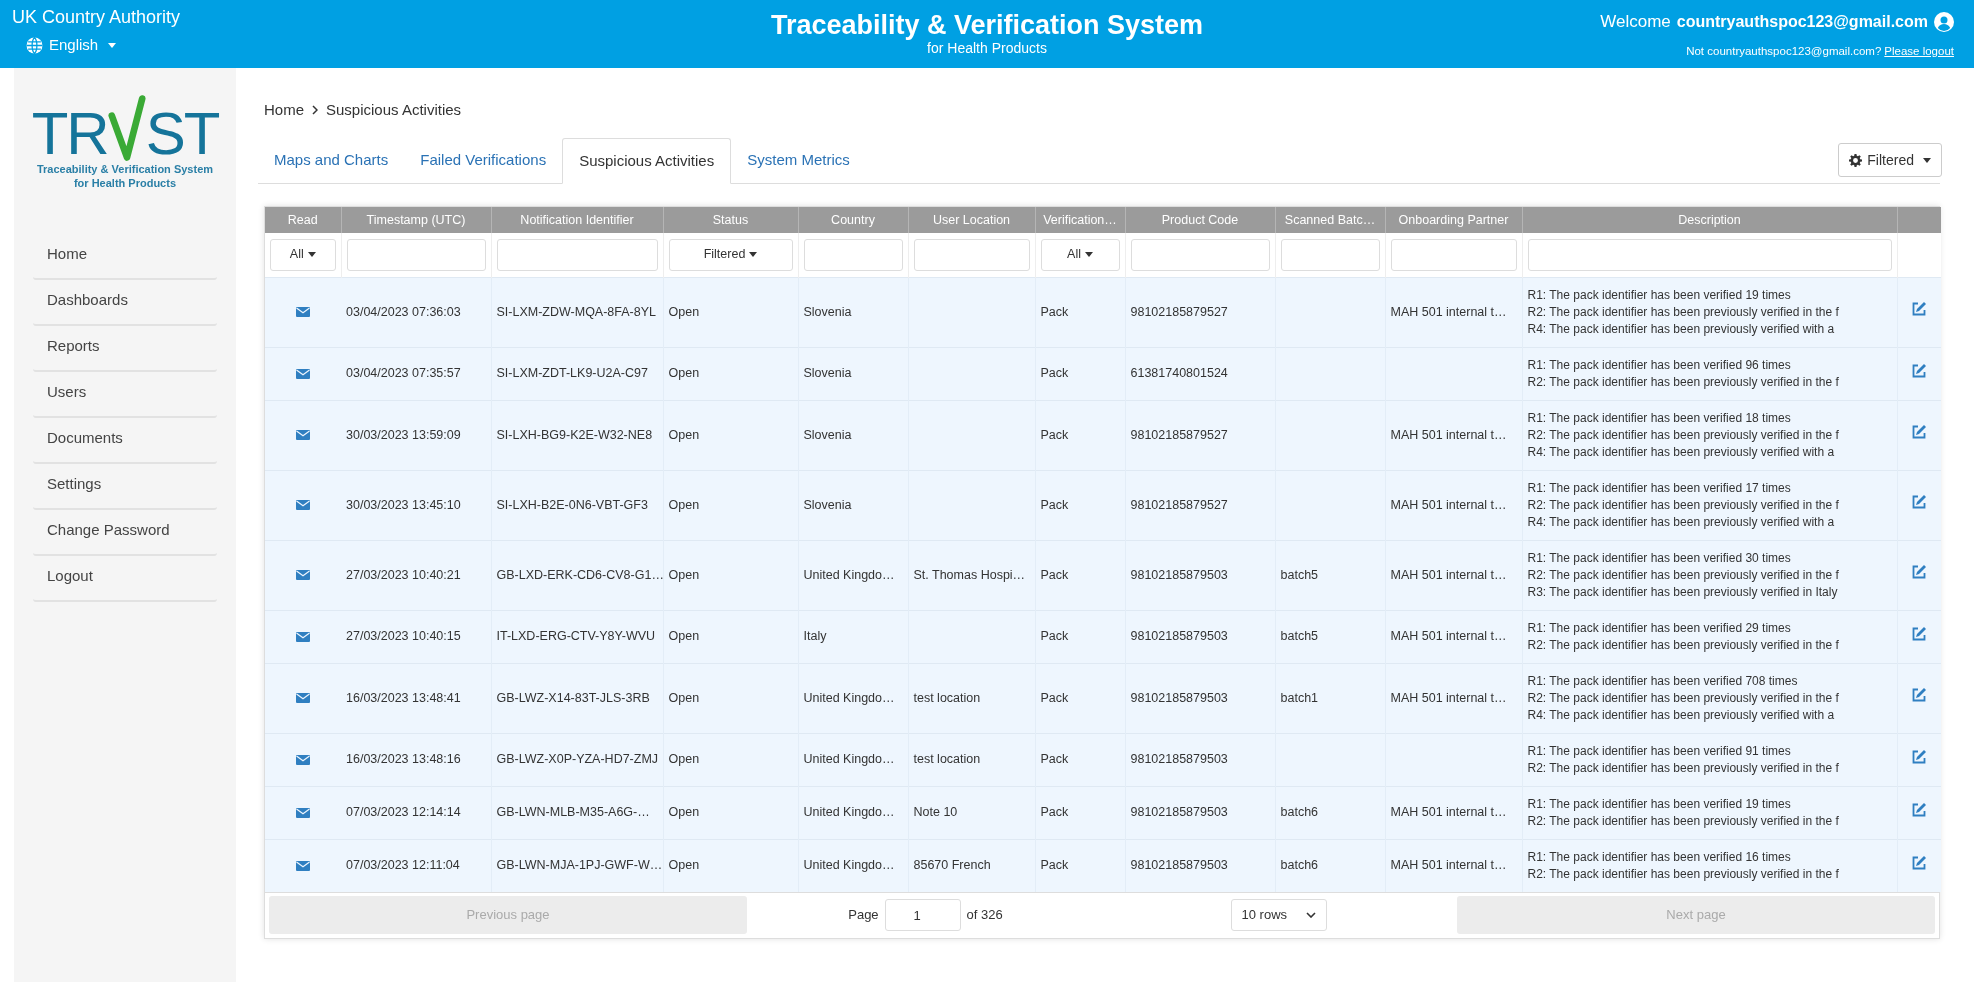 This screenshot has width=1974, height=982. Describe the element at coordinates (576, 311) in the screenshot. I see `table-cell: SI-LXM-ZDW-MQA-8FA-8YL` at that location.